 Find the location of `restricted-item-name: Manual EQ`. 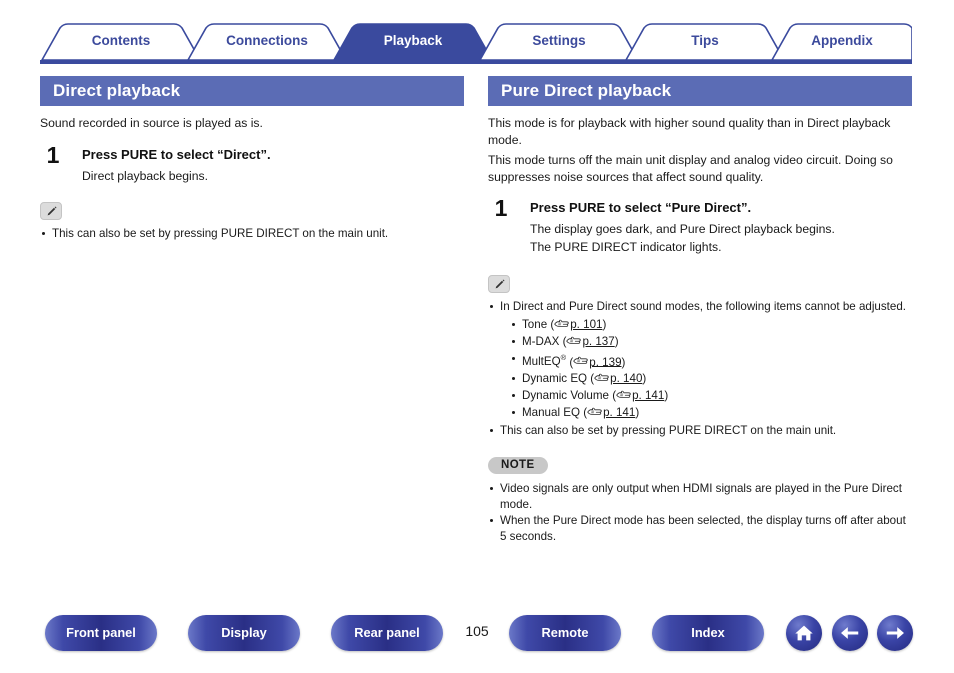

restricted-item-name: Manual EQ is located at coordinates (551, 413).